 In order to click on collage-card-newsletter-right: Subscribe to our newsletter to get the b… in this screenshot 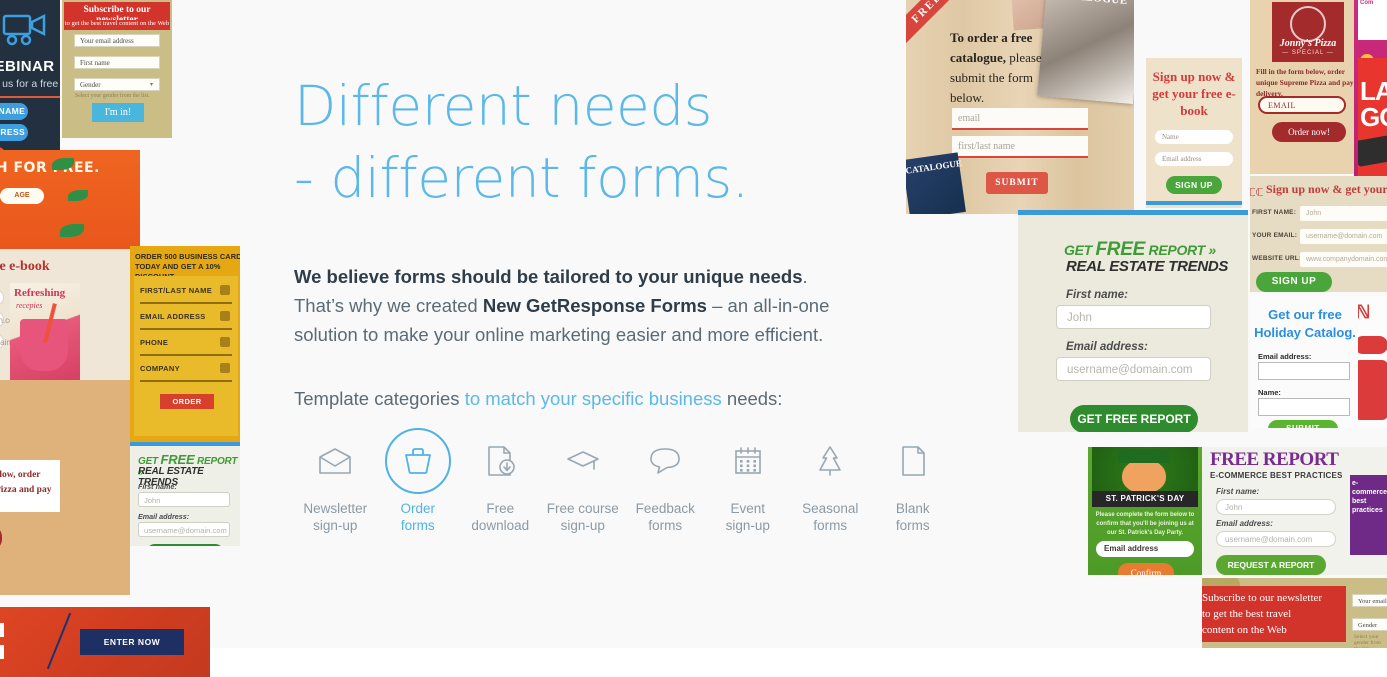, I will do `click(1294, 613)`.